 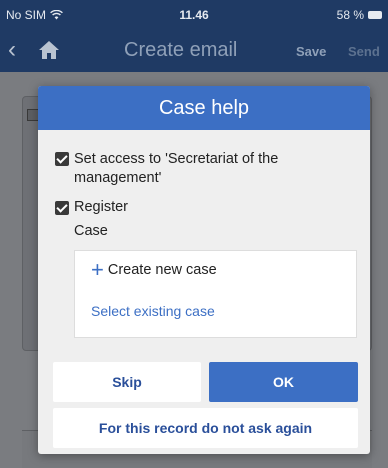 I want to click on nav-bar: ‹ Create email Save Send, so click(x=194, y=50).